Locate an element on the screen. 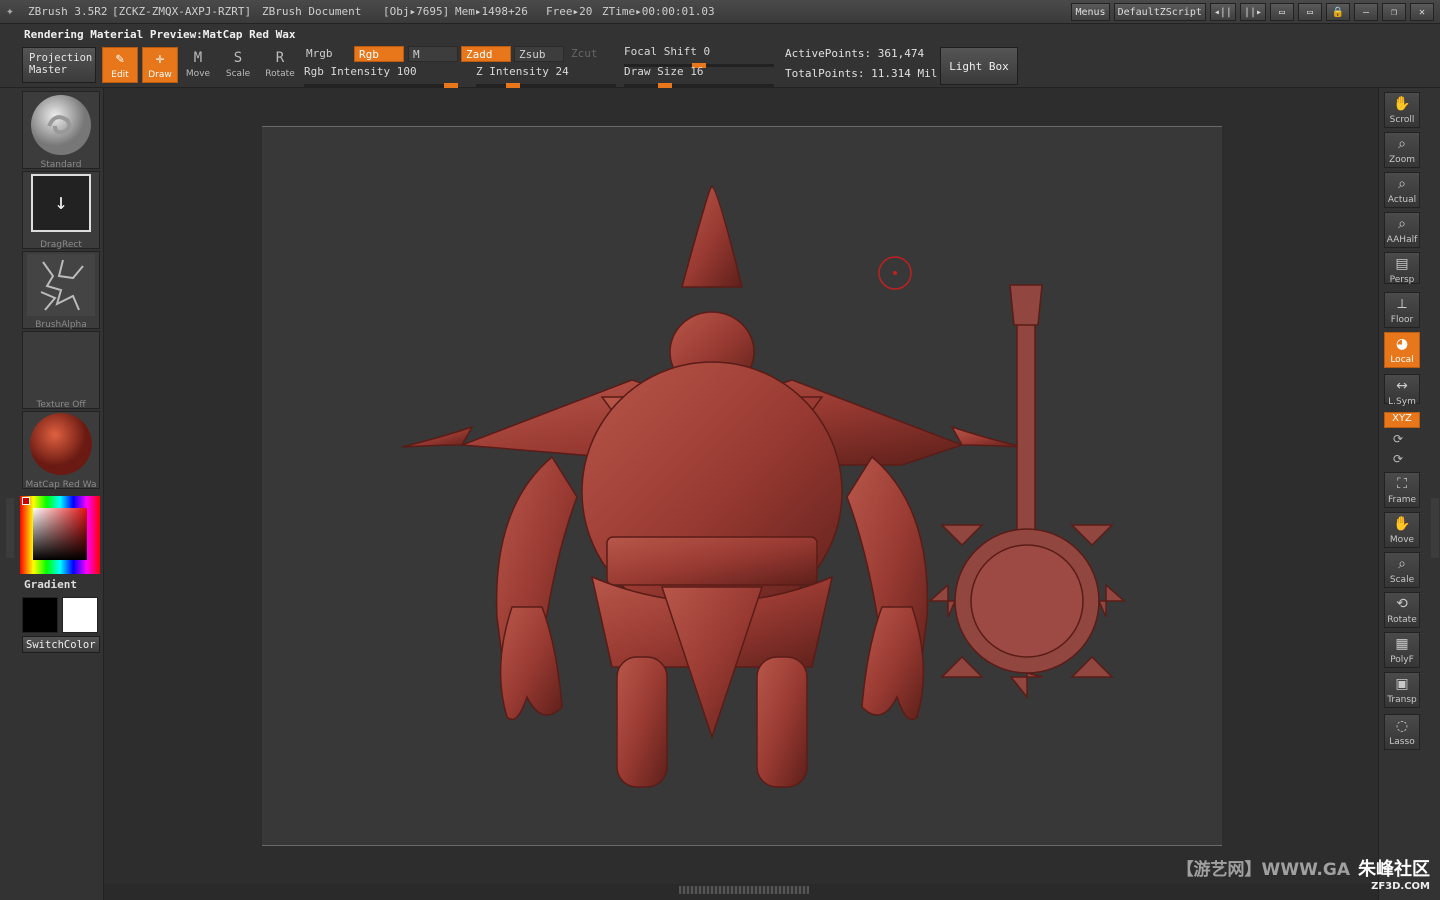 This screenshot has width=1440, height=900. rotate-view-button: ⟲ Rotate is located at coordinates (1402, 610).